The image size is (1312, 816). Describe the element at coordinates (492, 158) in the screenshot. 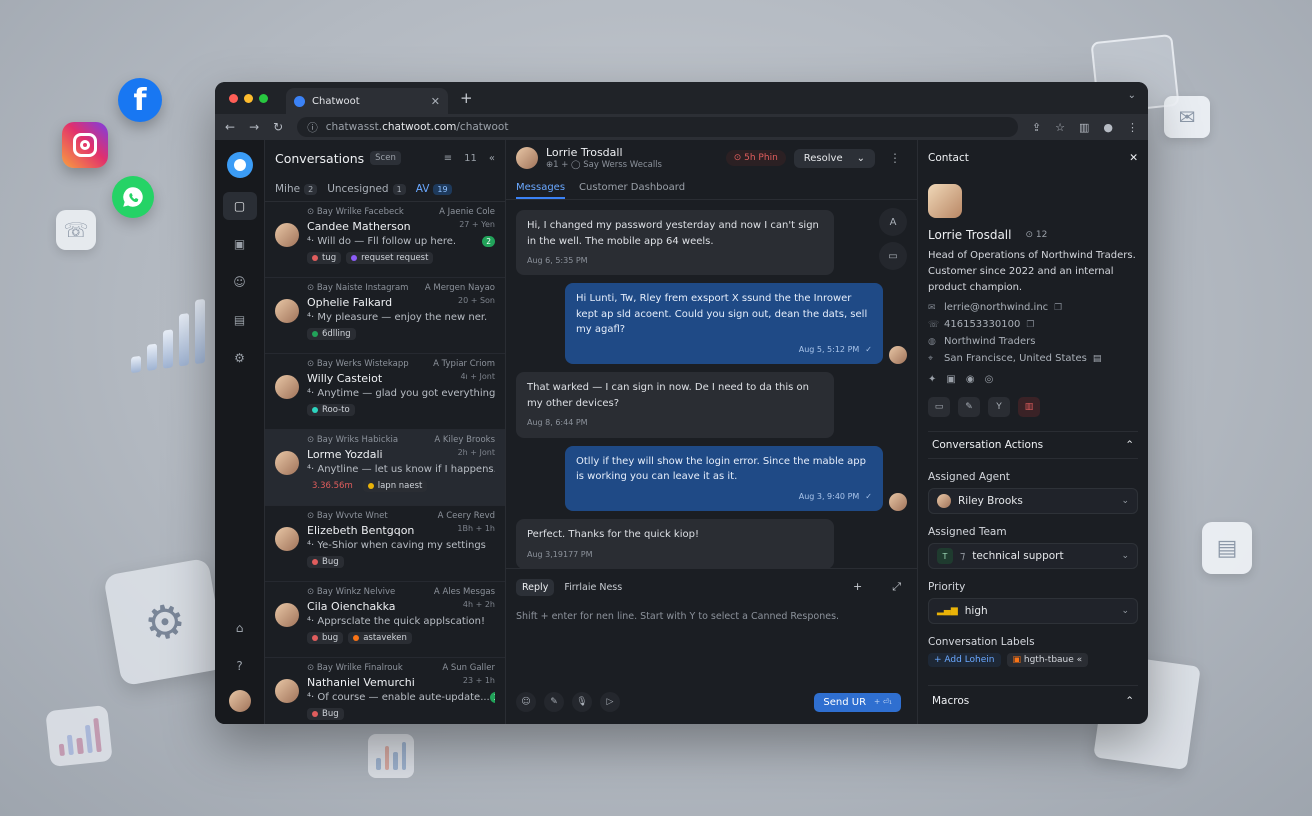

I see `collapse-icon: «` at that location.